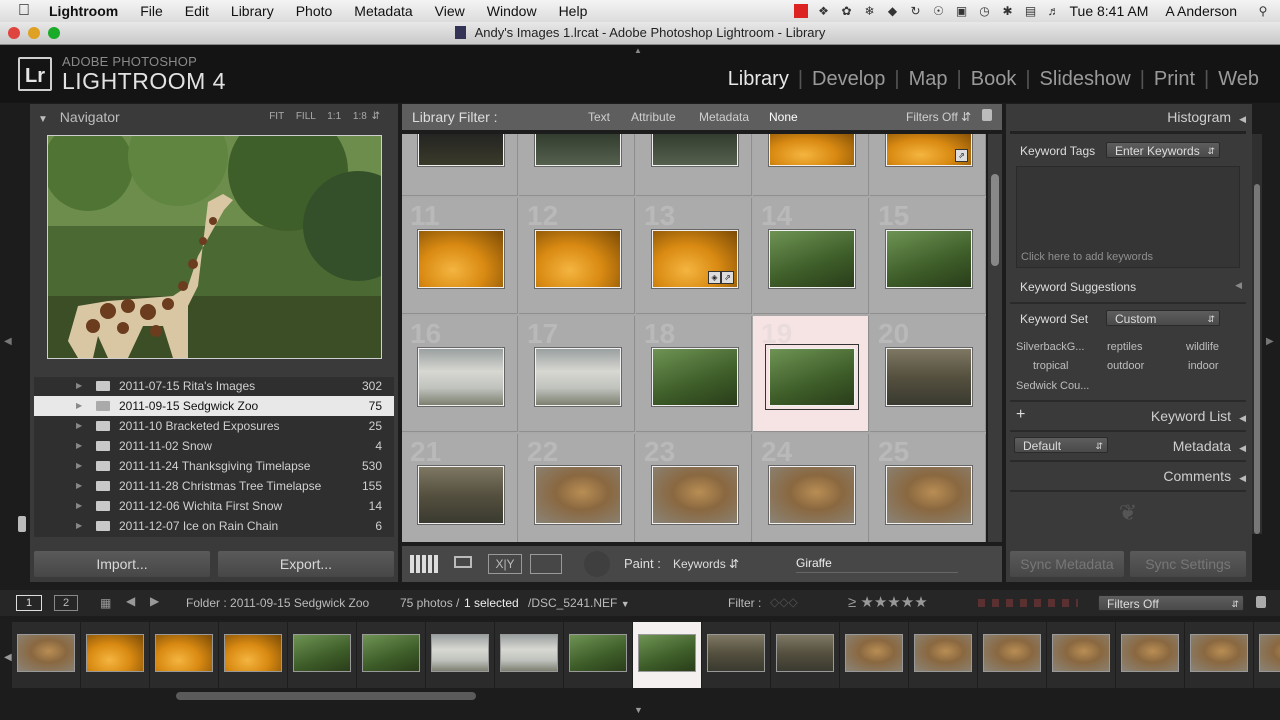 The image size is (1280, 720). I want to click on compare-view-icon: X|Y, so click(505, 564).